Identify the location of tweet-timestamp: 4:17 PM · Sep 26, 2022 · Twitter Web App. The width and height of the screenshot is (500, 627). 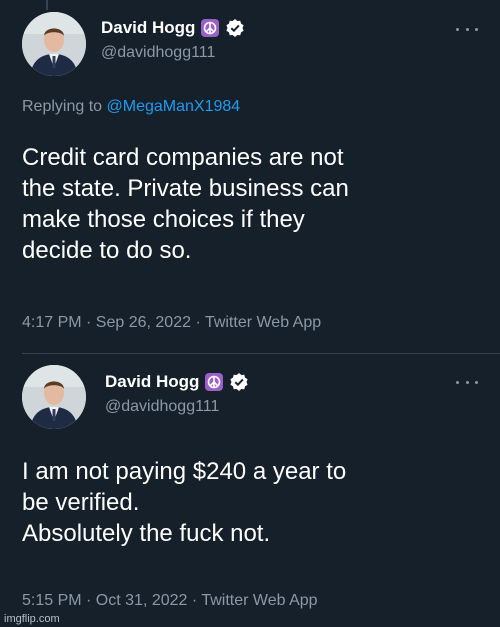
(171, 323).